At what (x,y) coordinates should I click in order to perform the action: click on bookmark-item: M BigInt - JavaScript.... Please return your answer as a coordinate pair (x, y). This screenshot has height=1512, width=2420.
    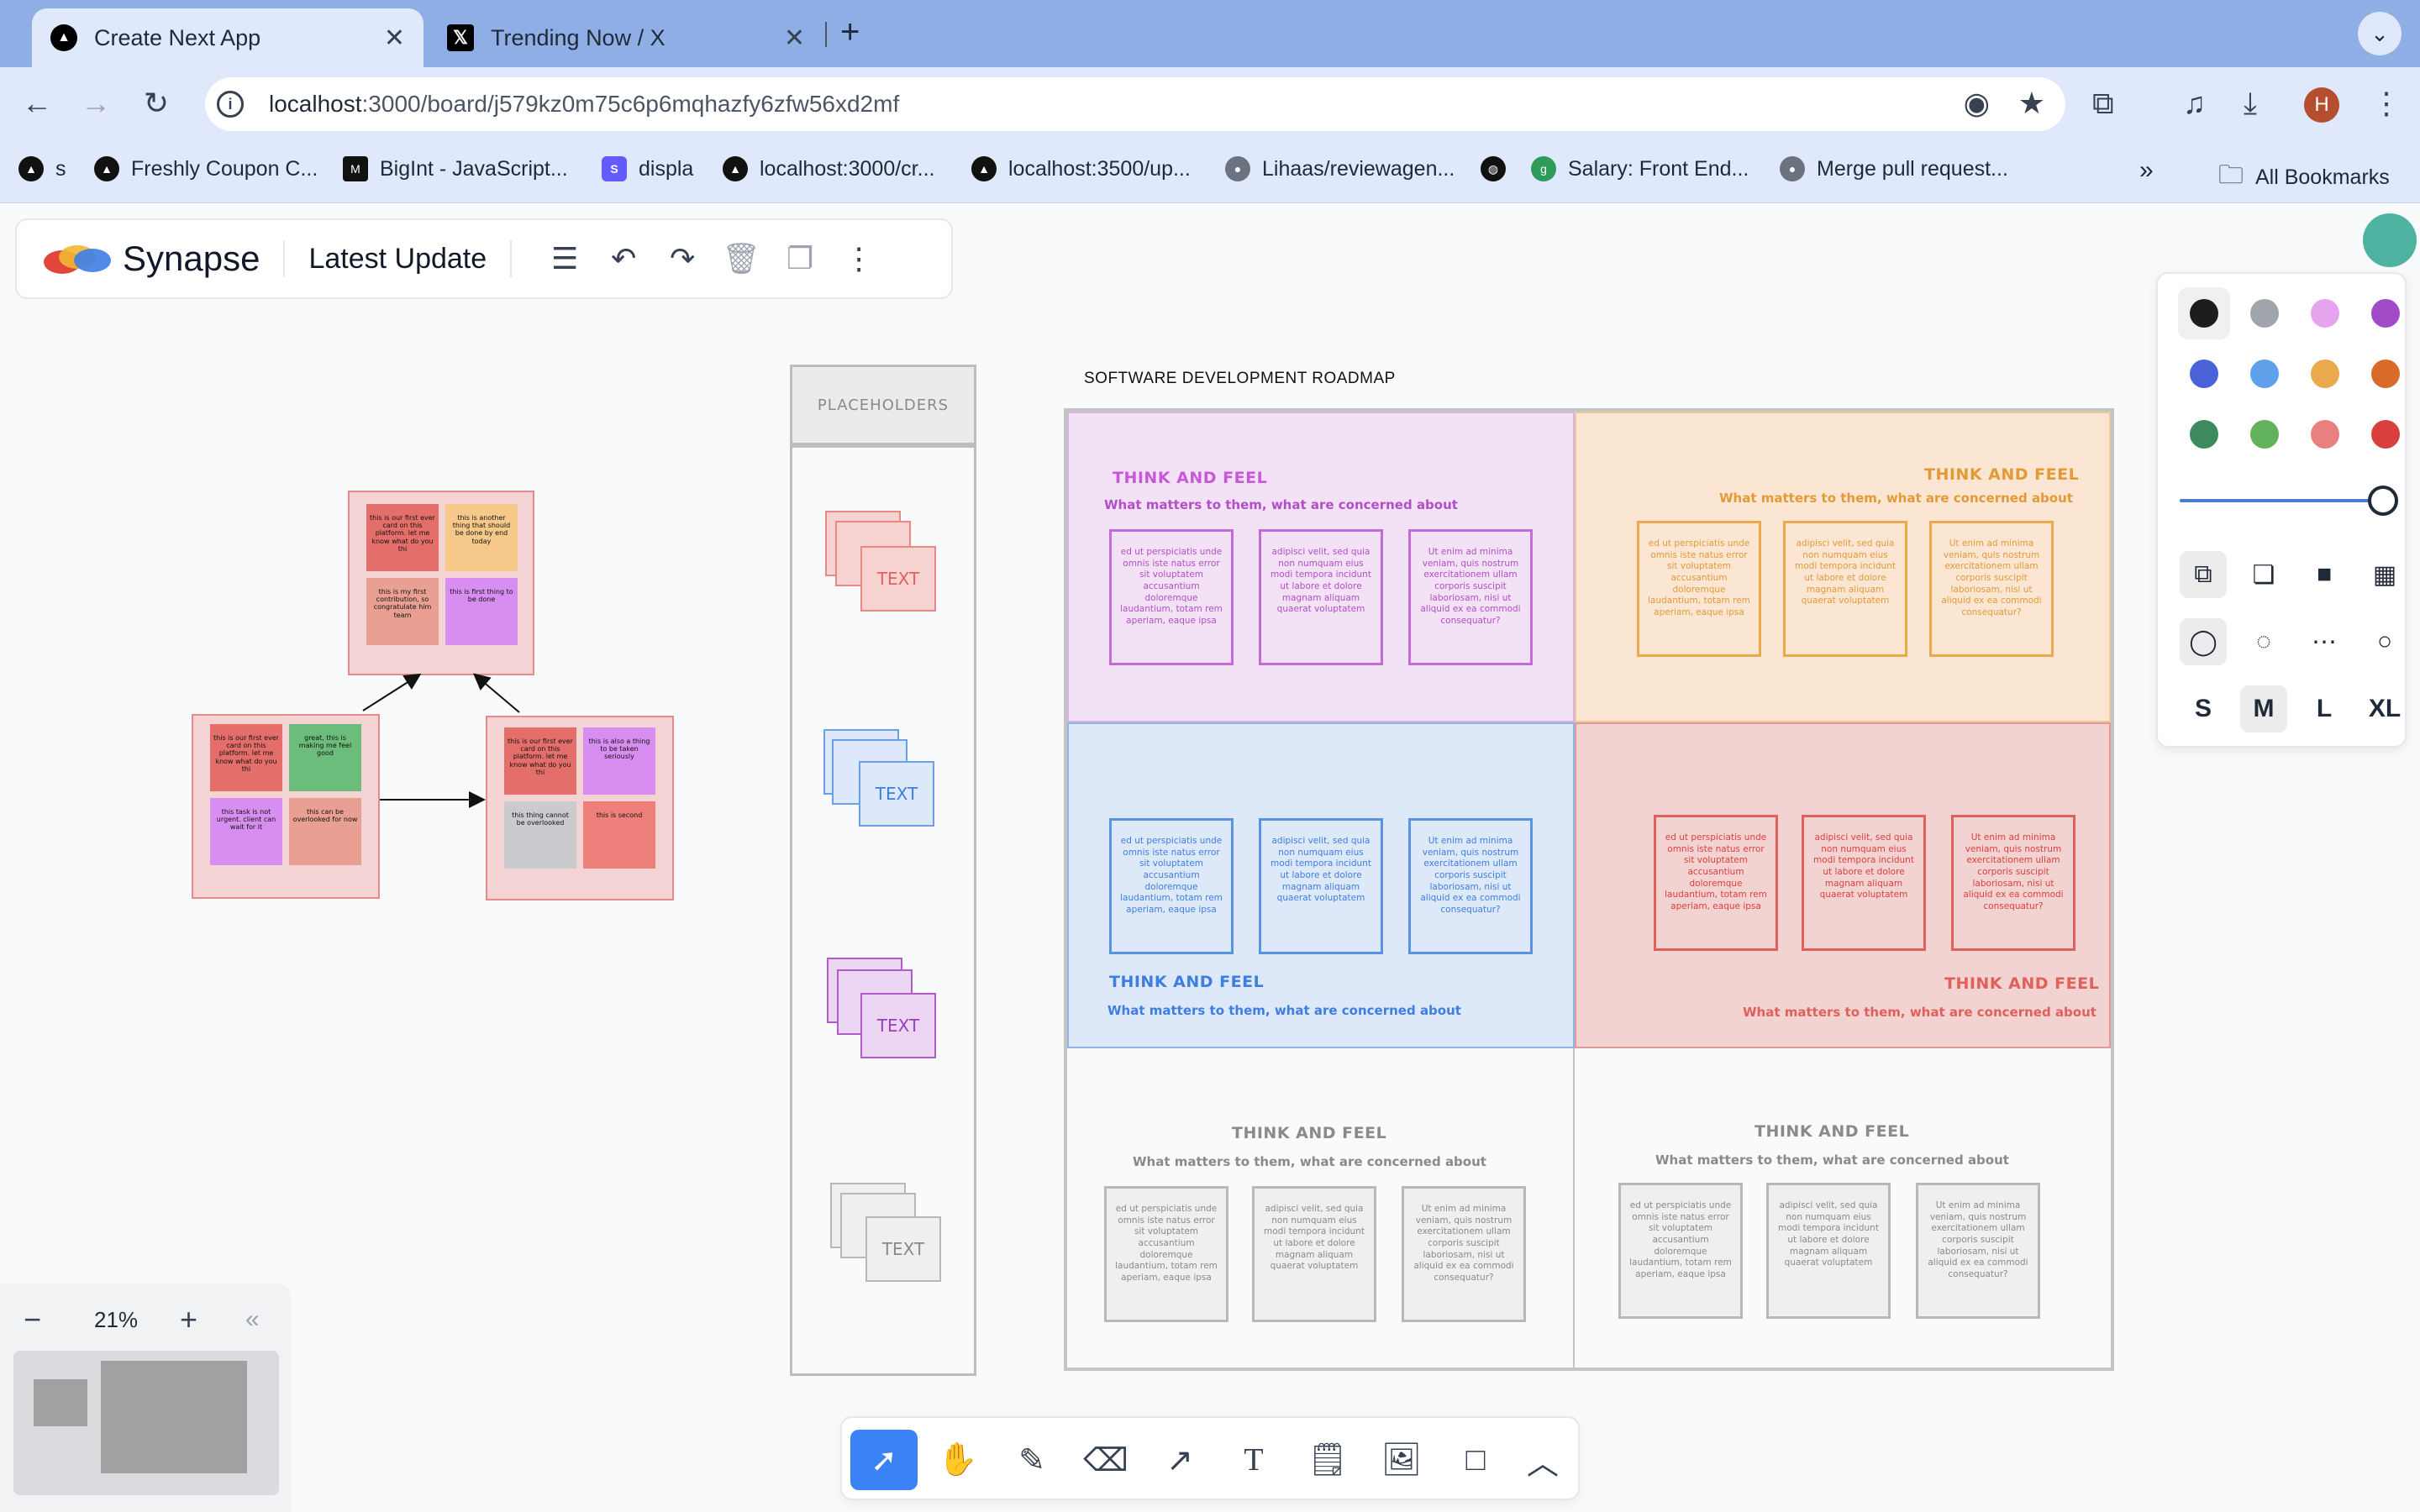
    Looking at the image, I should click on (455, 168).